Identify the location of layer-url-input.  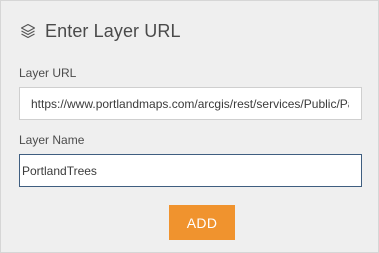
(190, 103).